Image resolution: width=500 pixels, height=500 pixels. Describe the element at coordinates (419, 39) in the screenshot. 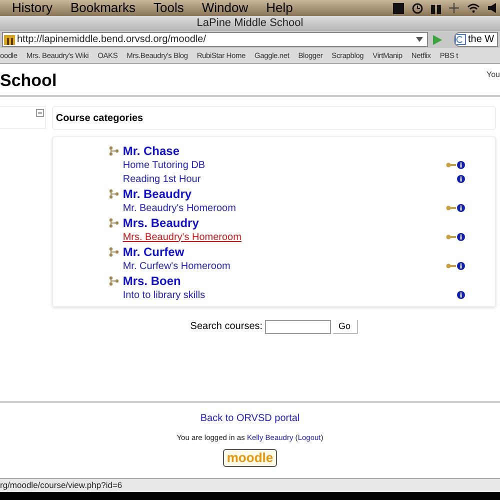

I see `dropdown-icon` at that location.